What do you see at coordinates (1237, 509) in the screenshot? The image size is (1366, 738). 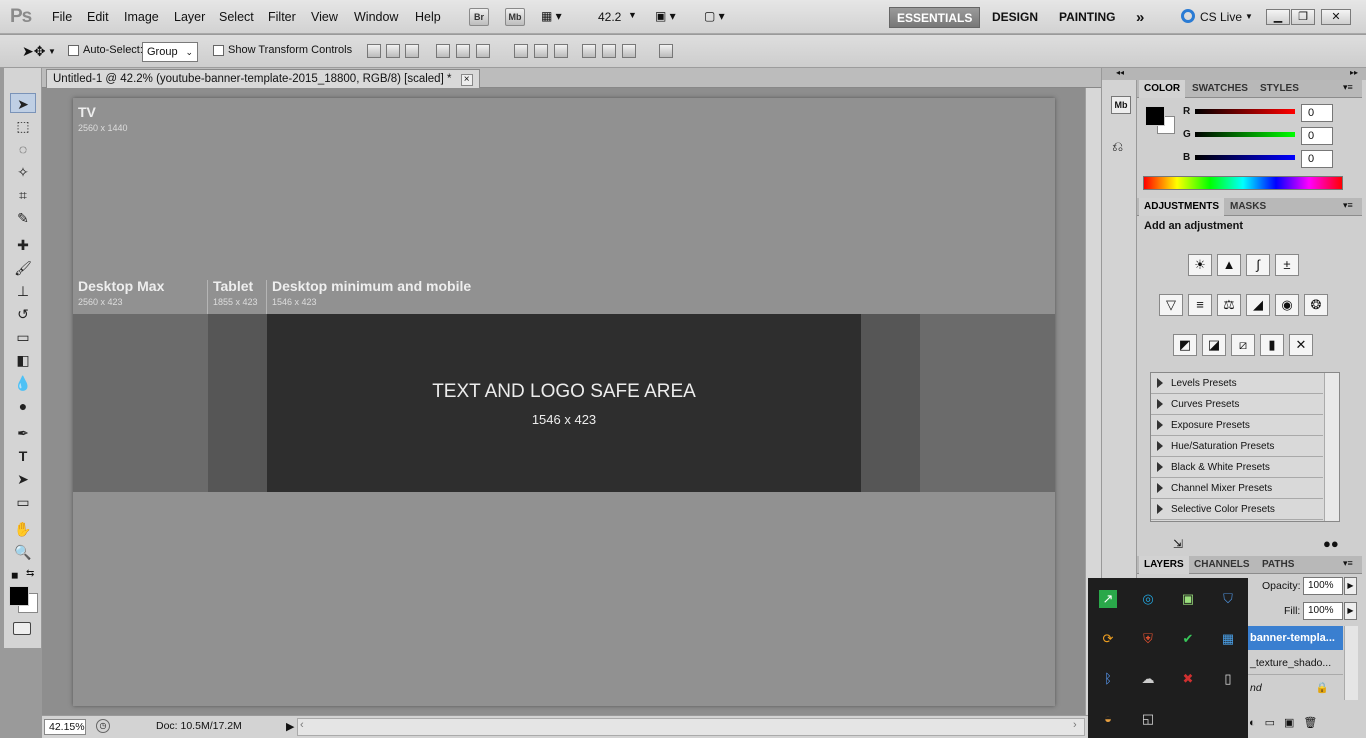 I see `preset-selective-color: Selective Color Presets` at bounding box center [1237, 509].